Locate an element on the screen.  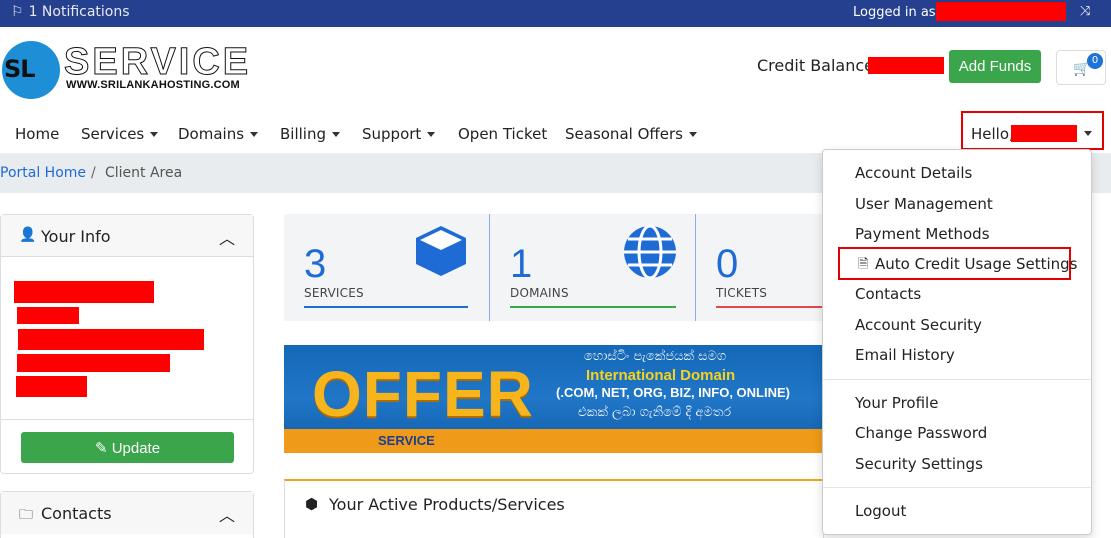
site-logo: SL SERVICE WWW.SRILANKAHOSTING.COM is located at coordinates (133, 71).